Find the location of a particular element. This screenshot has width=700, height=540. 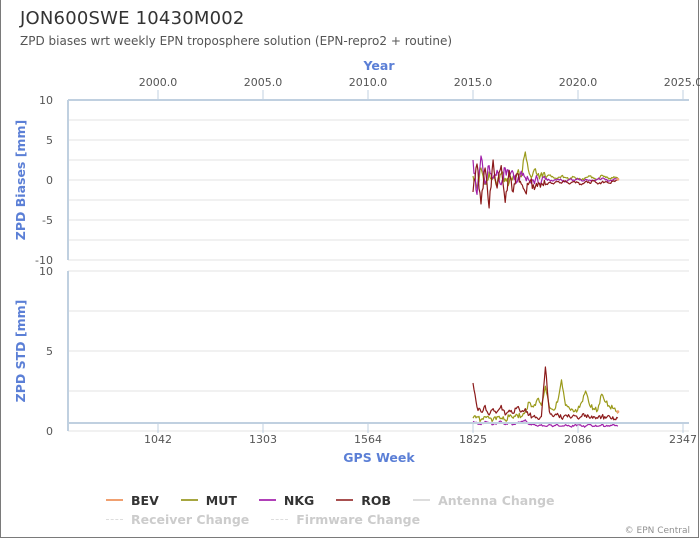

top-x-tick-label: 2005.0 is located at coordinates (263, 82).